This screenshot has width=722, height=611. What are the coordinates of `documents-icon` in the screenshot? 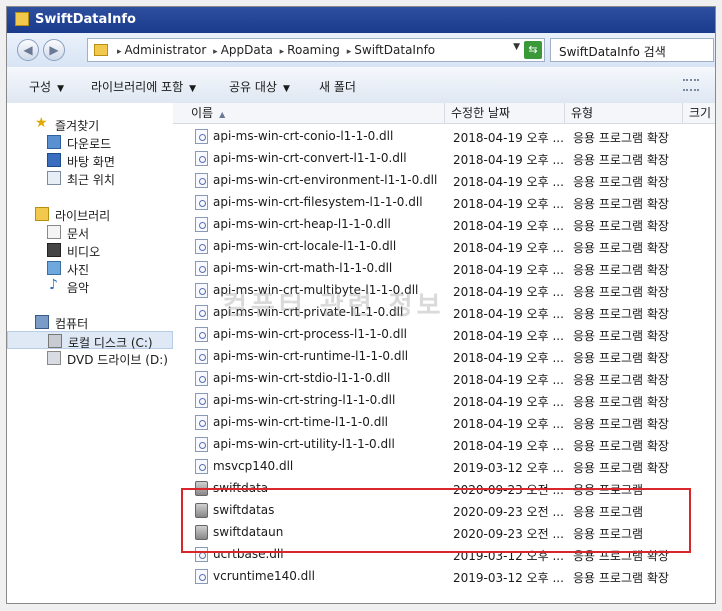 It's located at (54, 232).